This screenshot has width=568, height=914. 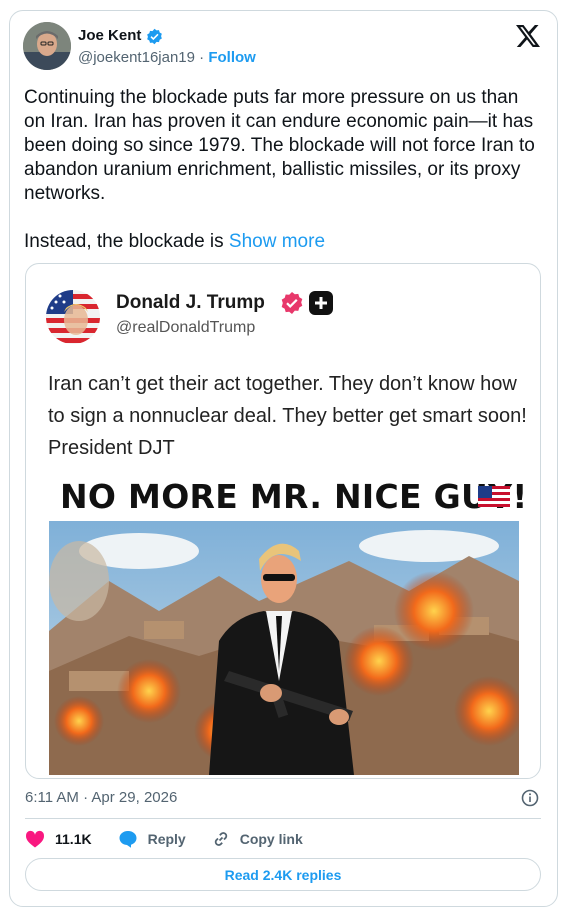 I want to click on plus-badge-icon, so click(x=321, y=303).